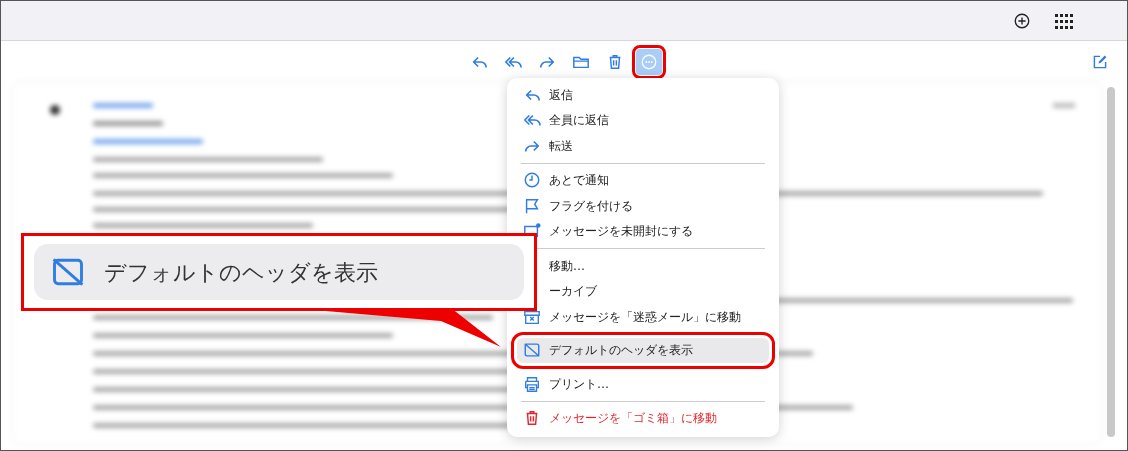 The width and height of the screenshot is (1128, 451). I want to click on menu-item: フラグを付ける, so click(643, 206).